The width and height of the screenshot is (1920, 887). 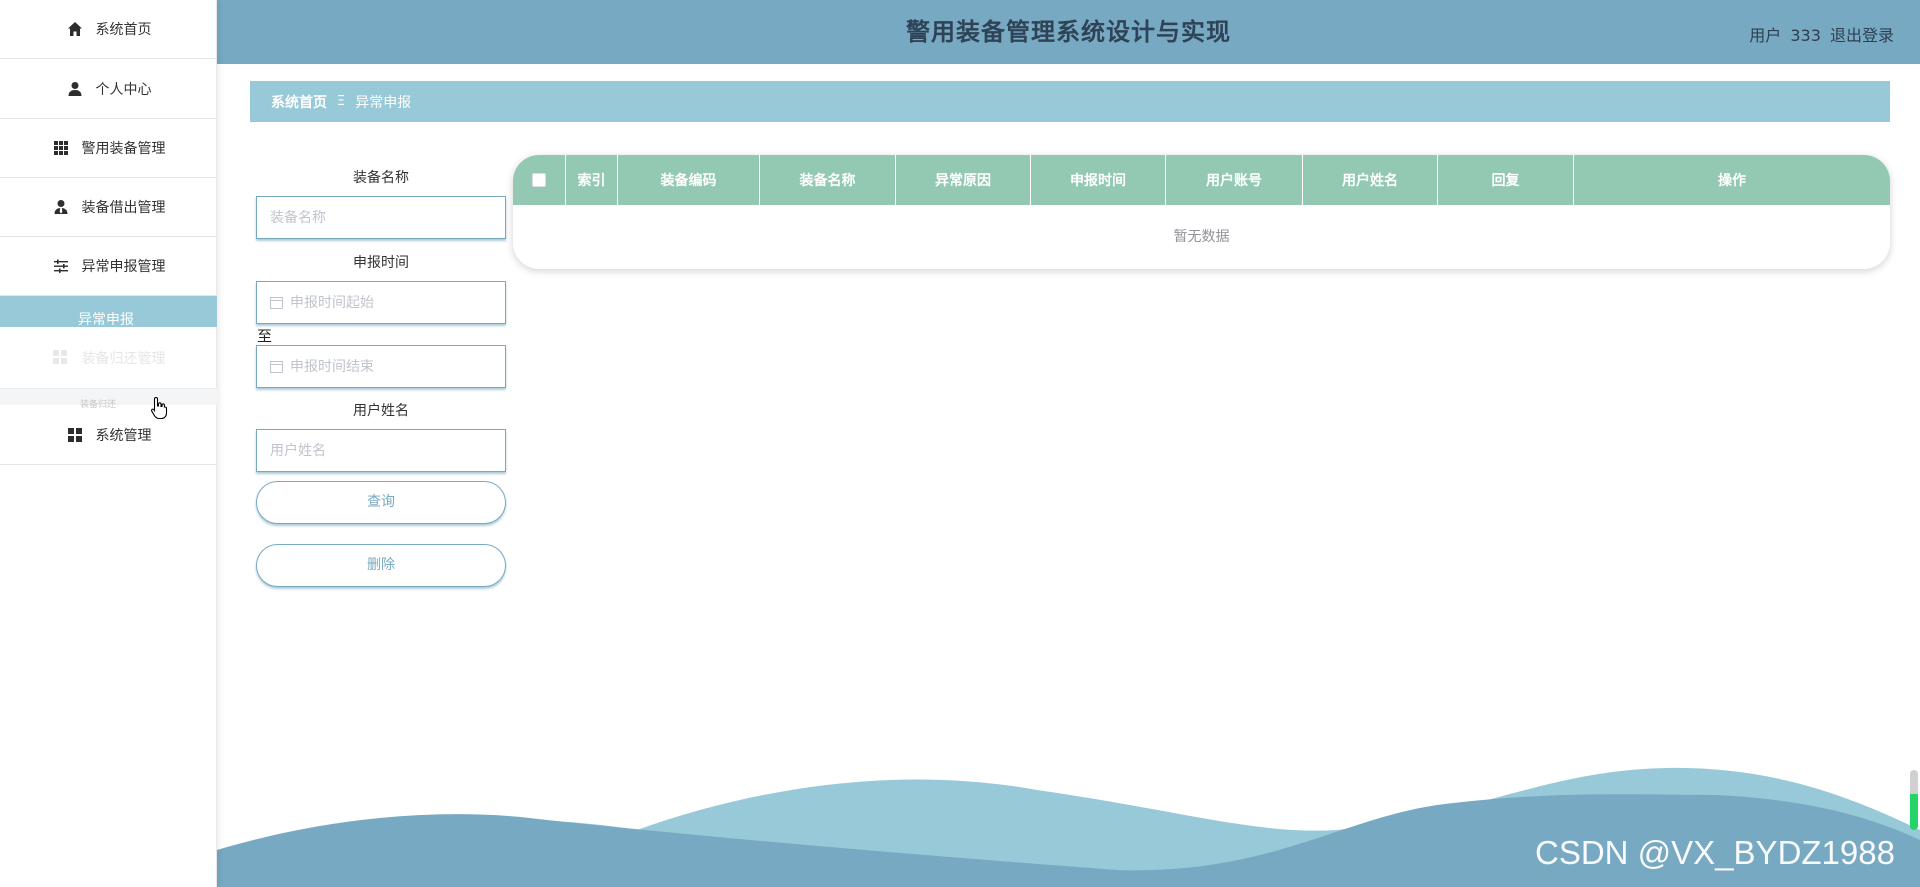 What do you see at coordinates (1098, 180) in the screenshot?
I see `column-header: 申报时间` at bounding box center [1098, 180].